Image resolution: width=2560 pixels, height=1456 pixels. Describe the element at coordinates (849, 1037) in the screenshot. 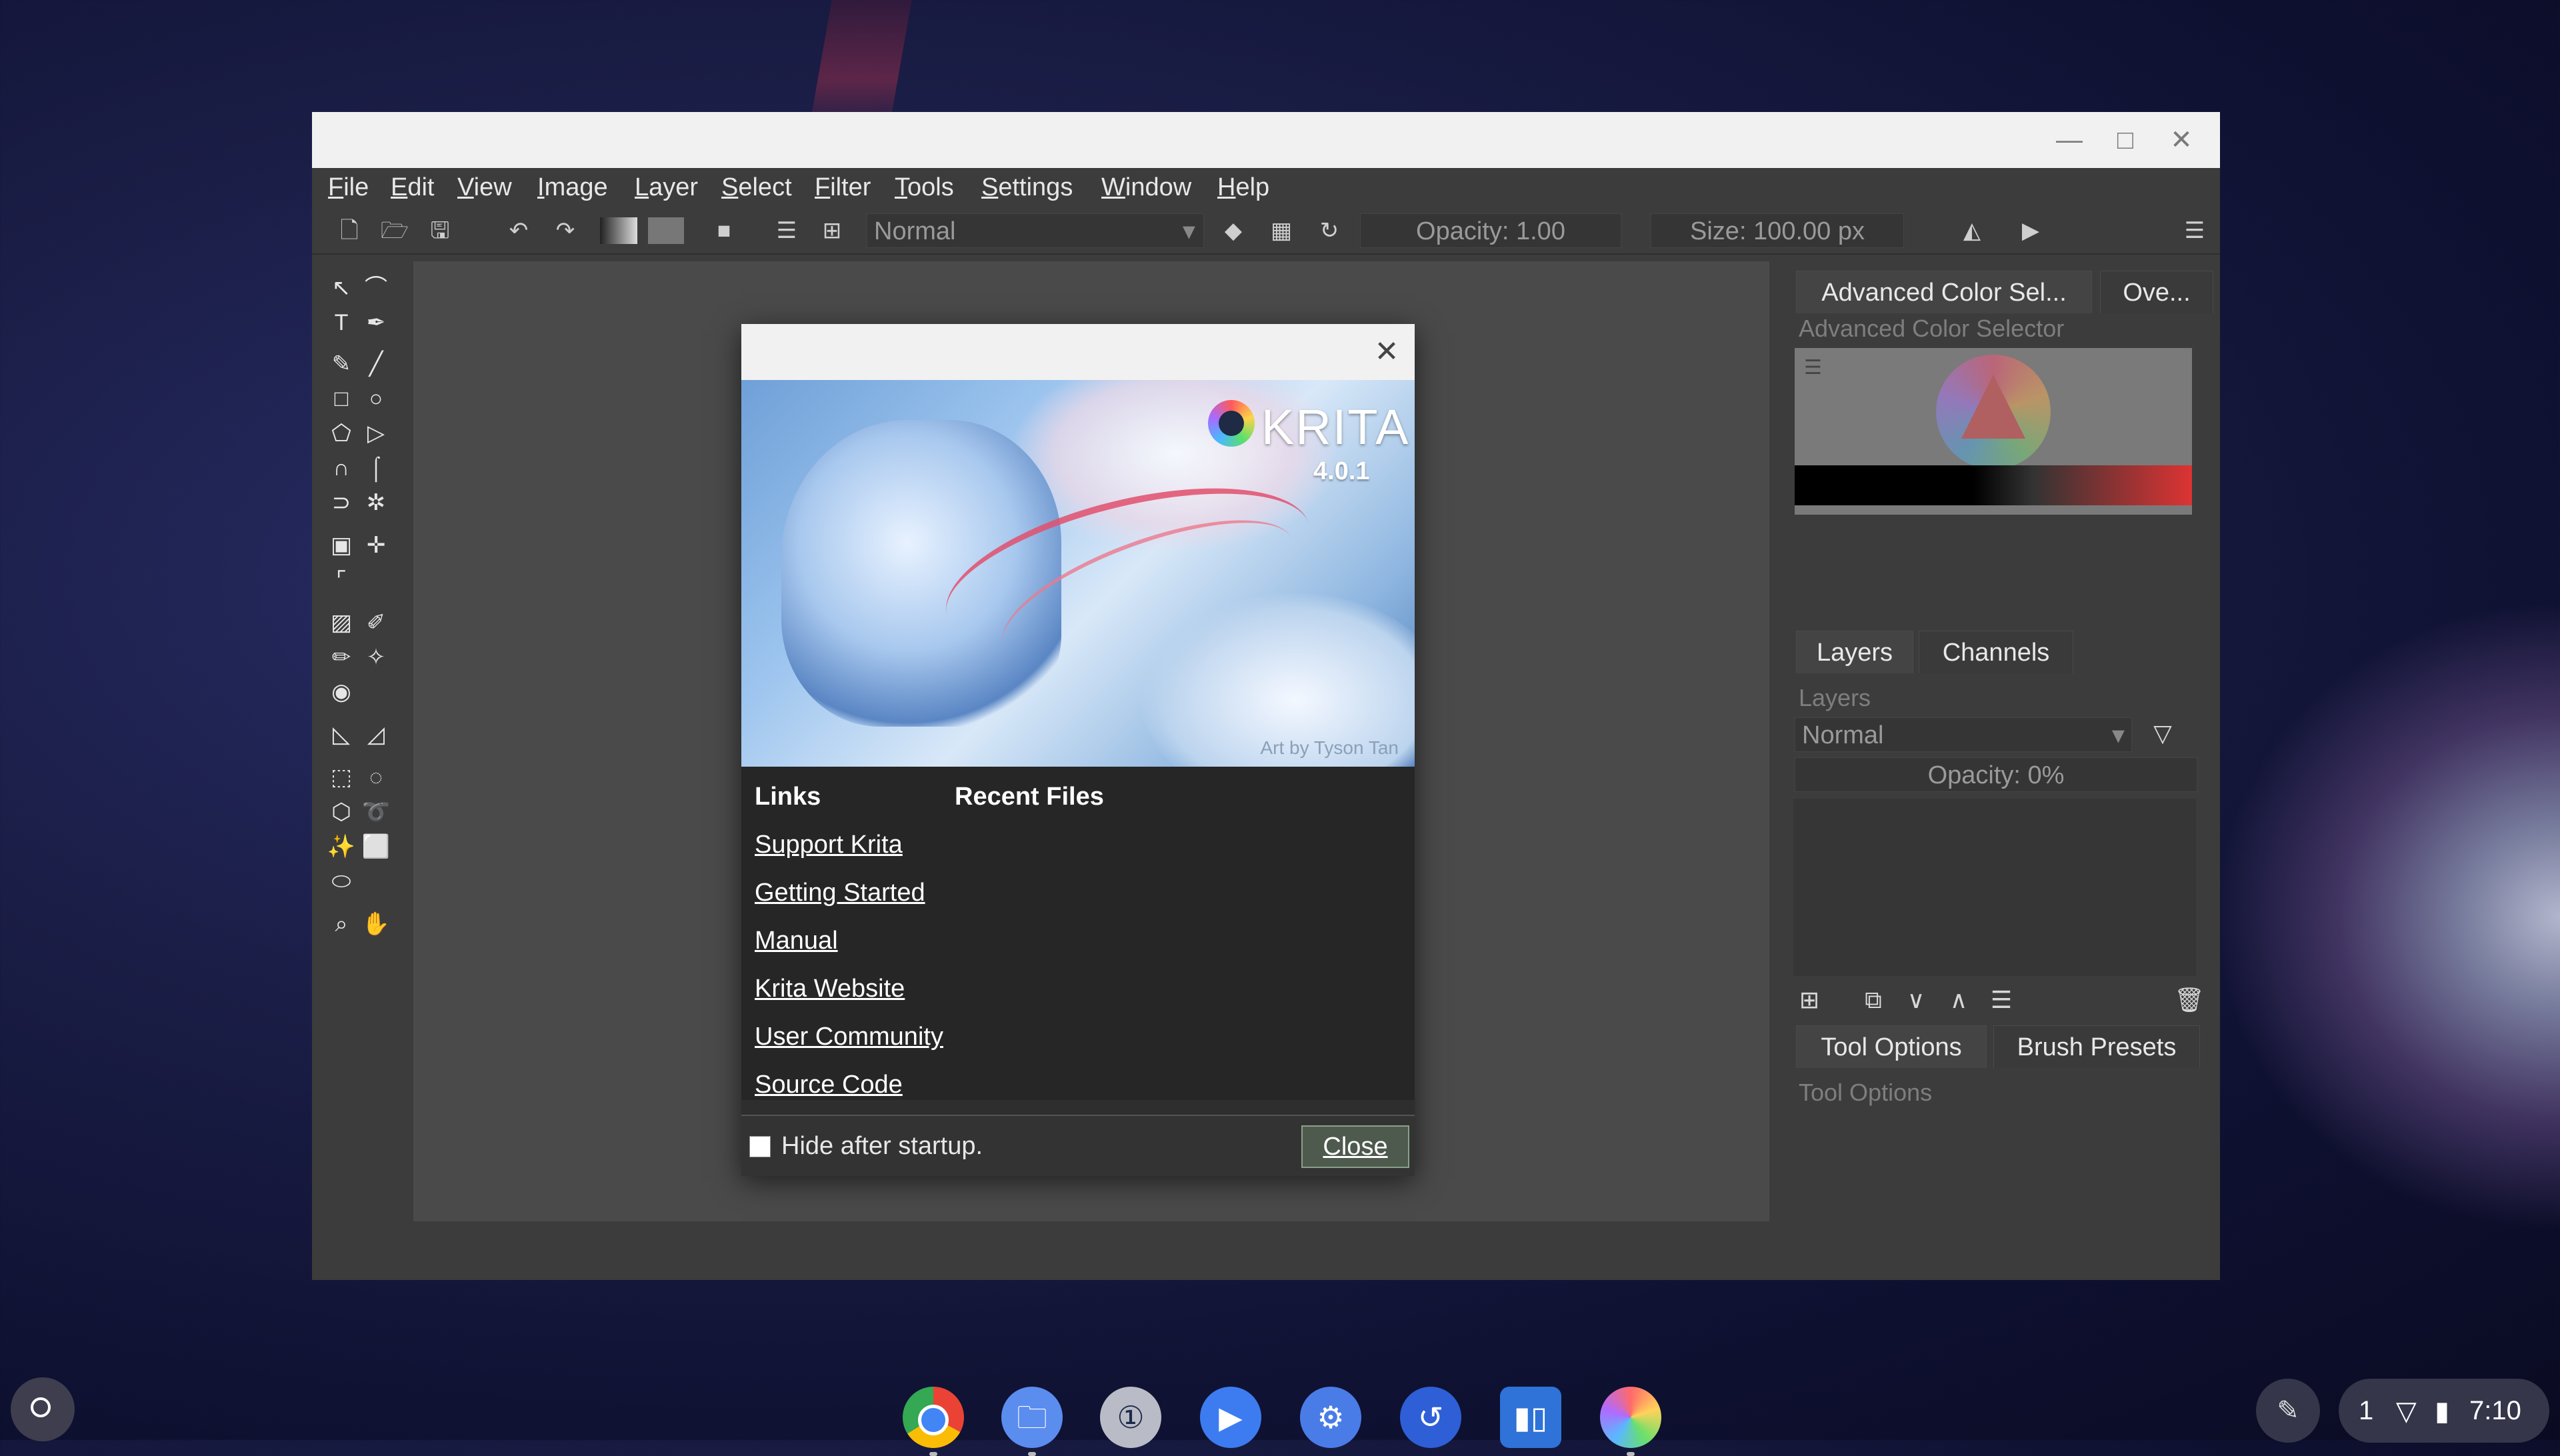

I see `link-user-community: User Community` at that location.